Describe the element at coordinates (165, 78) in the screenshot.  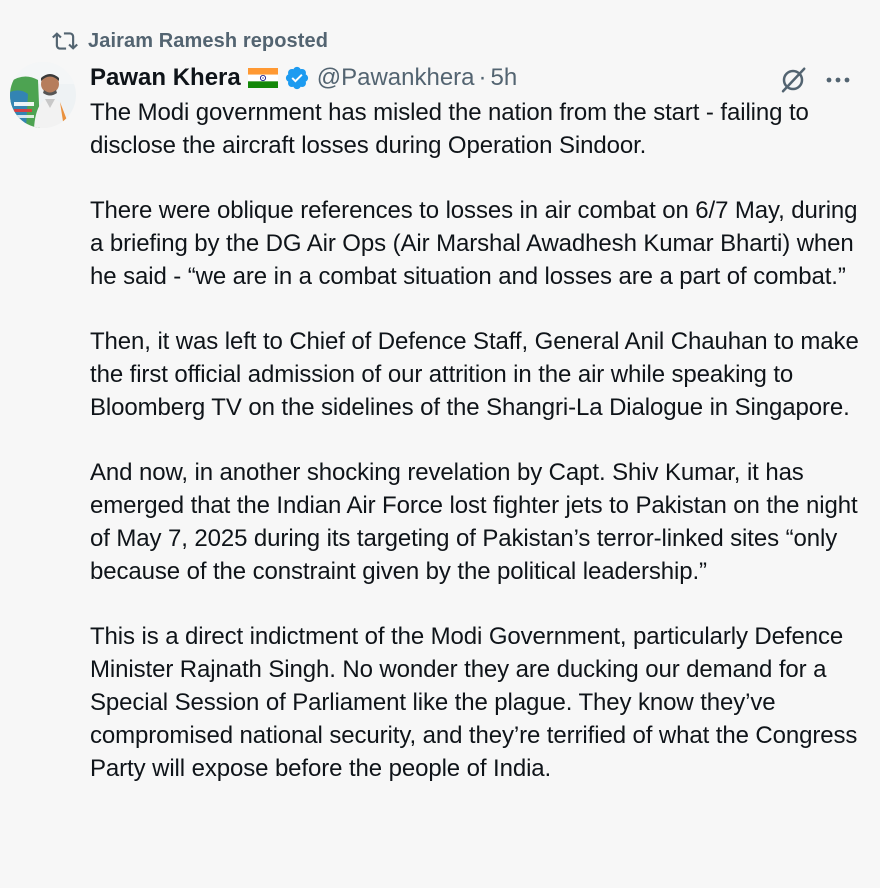
I see `author-name: Pawan Khera` at that location.